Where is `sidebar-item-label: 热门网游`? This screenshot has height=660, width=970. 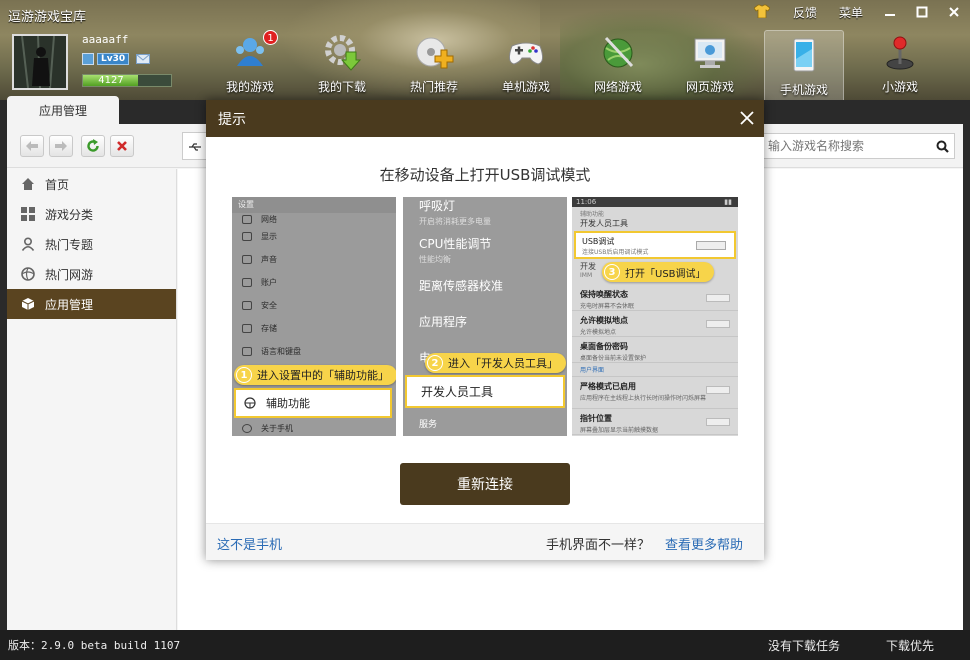
sidebar-item-label: 热门网游 is located at coordinates (69, 274).